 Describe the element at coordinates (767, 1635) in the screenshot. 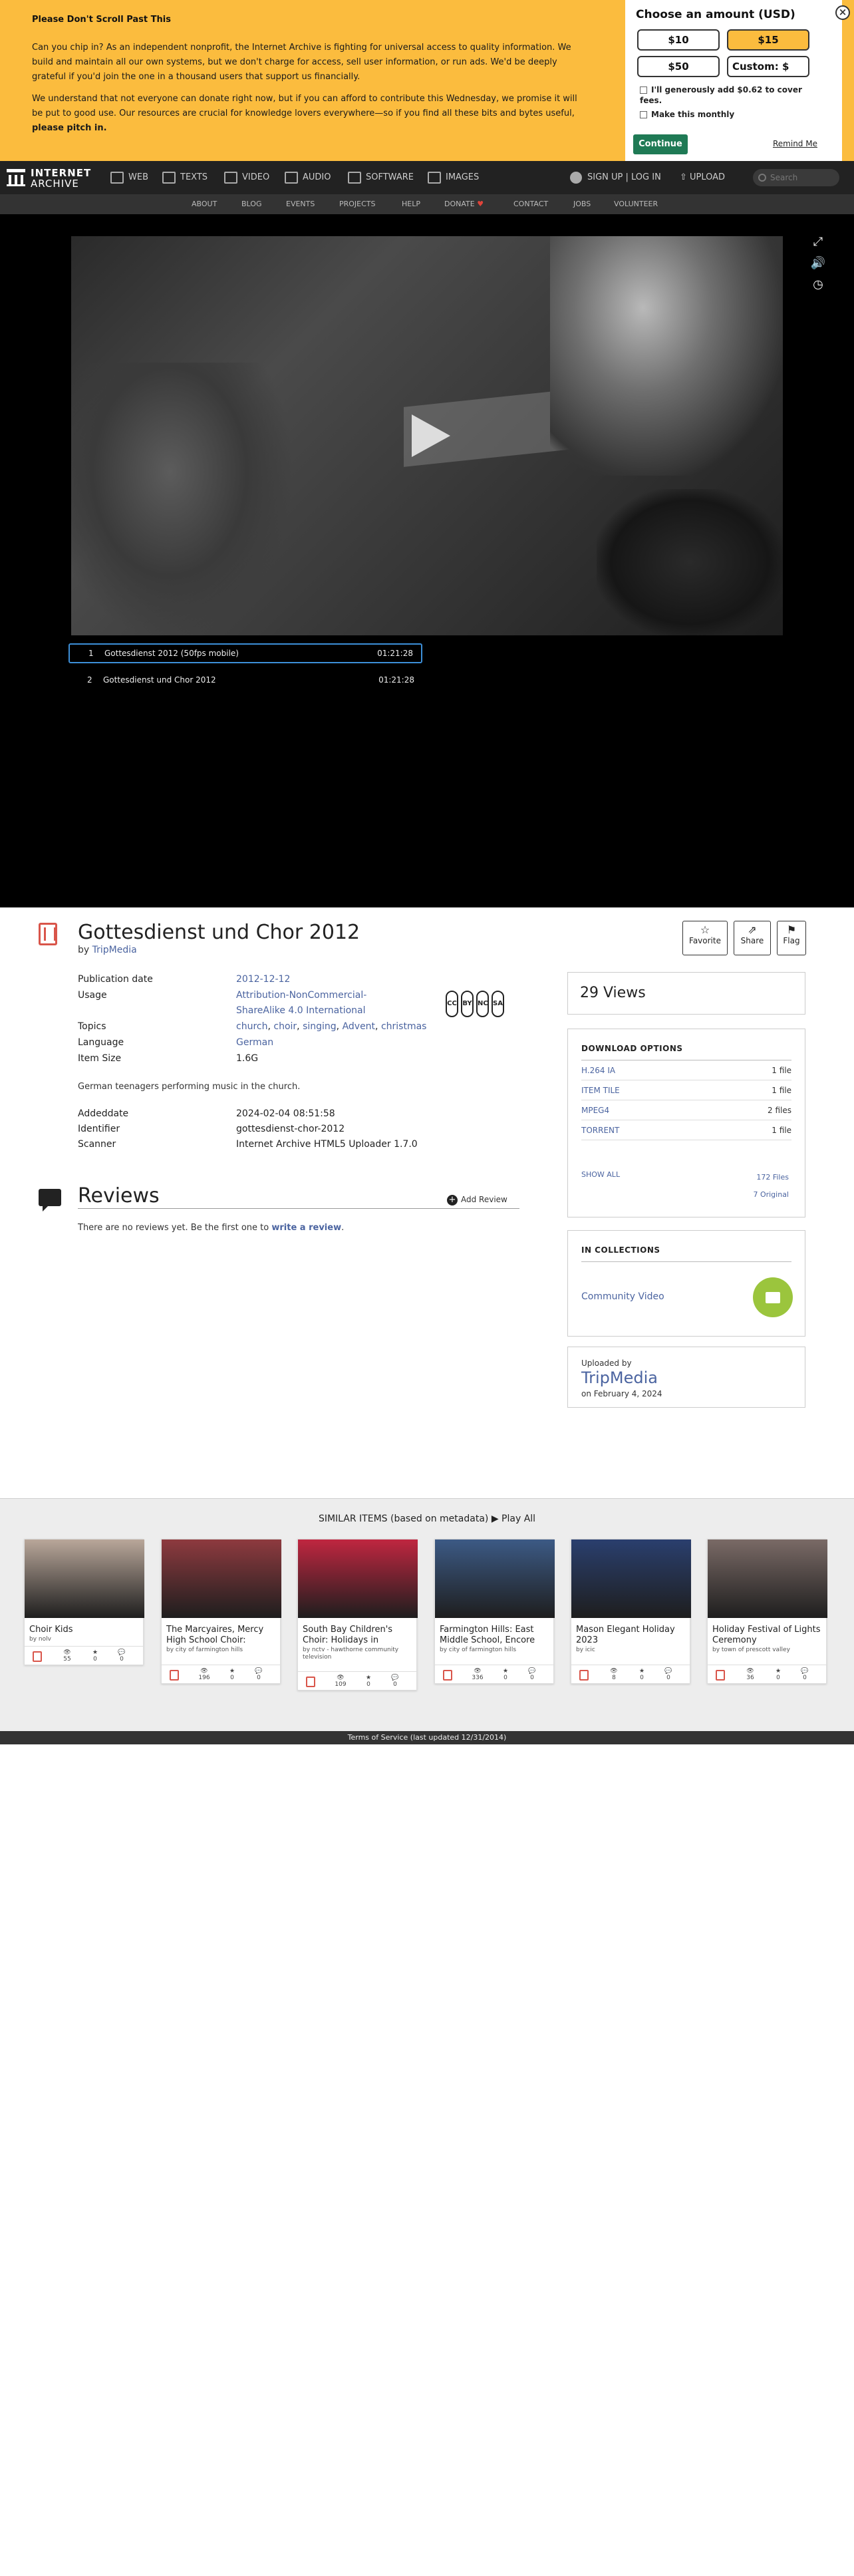

I see `item-title: Holiday Festival of Lights Ceremony` at that location.